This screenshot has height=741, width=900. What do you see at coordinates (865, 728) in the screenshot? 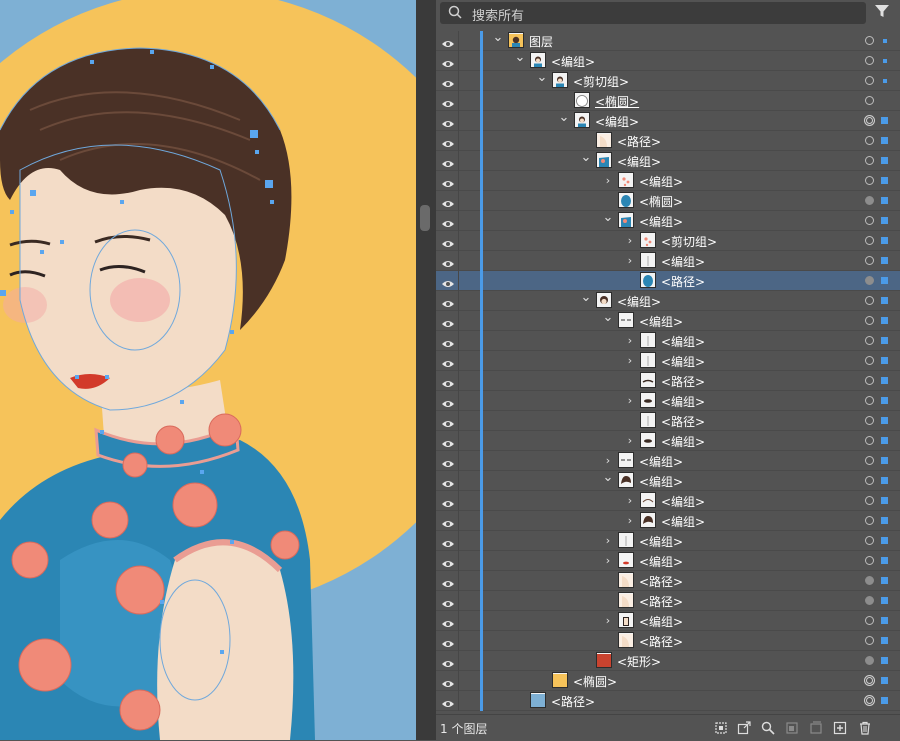
I see `trash-icon` at bounding box center [865, 728].